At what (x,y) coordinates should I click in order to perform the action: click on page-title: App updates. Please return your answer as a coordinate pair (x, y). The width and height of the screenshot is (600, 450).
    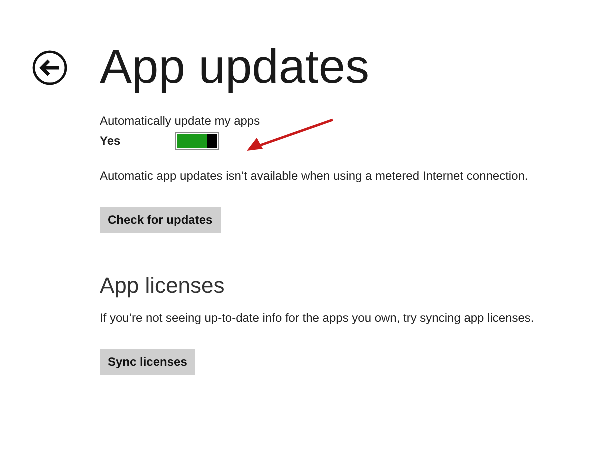
    Looking at the image, I should click on (235, 68).